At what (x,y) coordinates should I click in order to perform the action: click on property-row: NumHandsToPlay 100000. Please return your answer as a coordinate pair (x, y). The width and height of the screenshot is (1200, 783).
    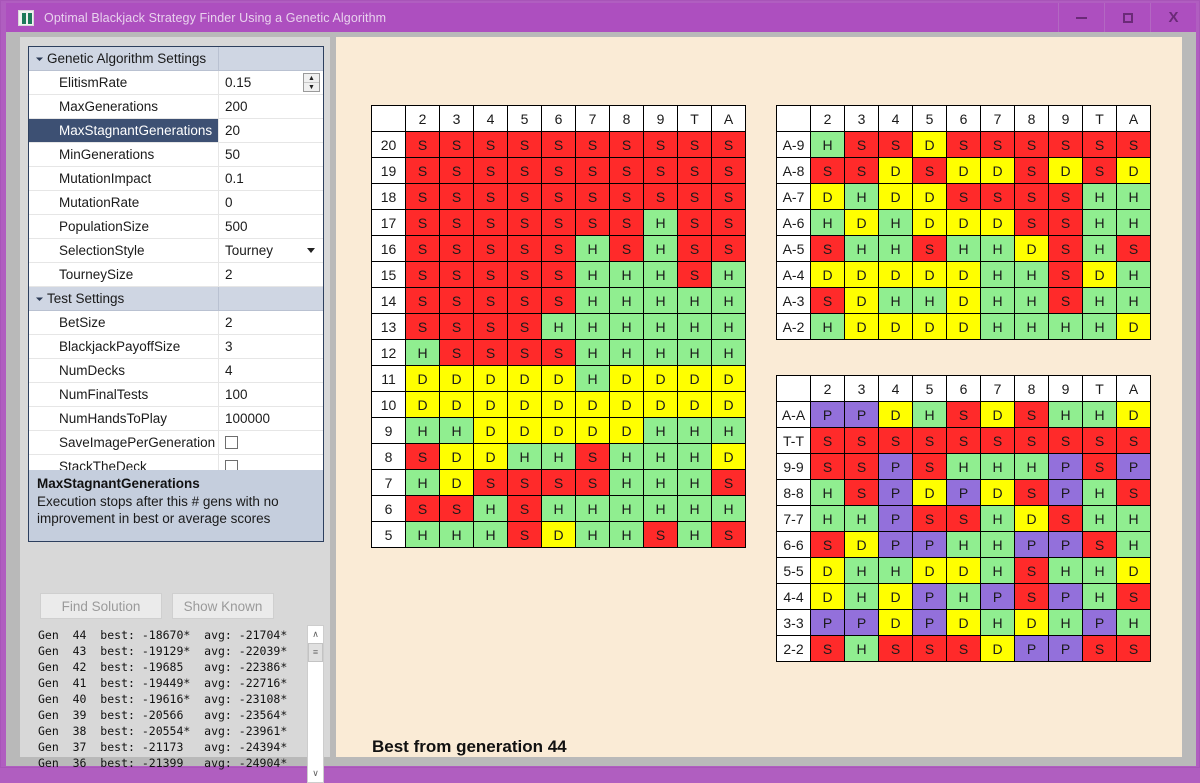
    Looking at the image, I should click on (176, 419).